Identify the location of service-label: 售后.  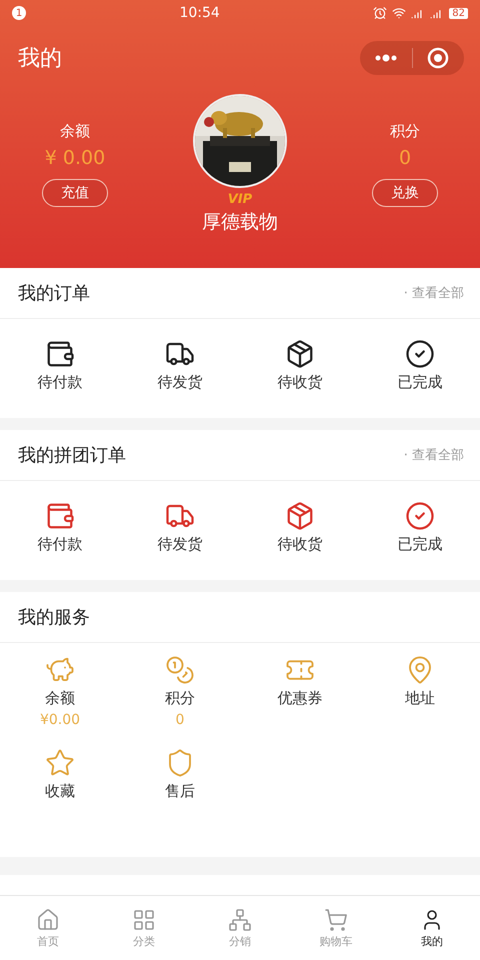
(180, 791).